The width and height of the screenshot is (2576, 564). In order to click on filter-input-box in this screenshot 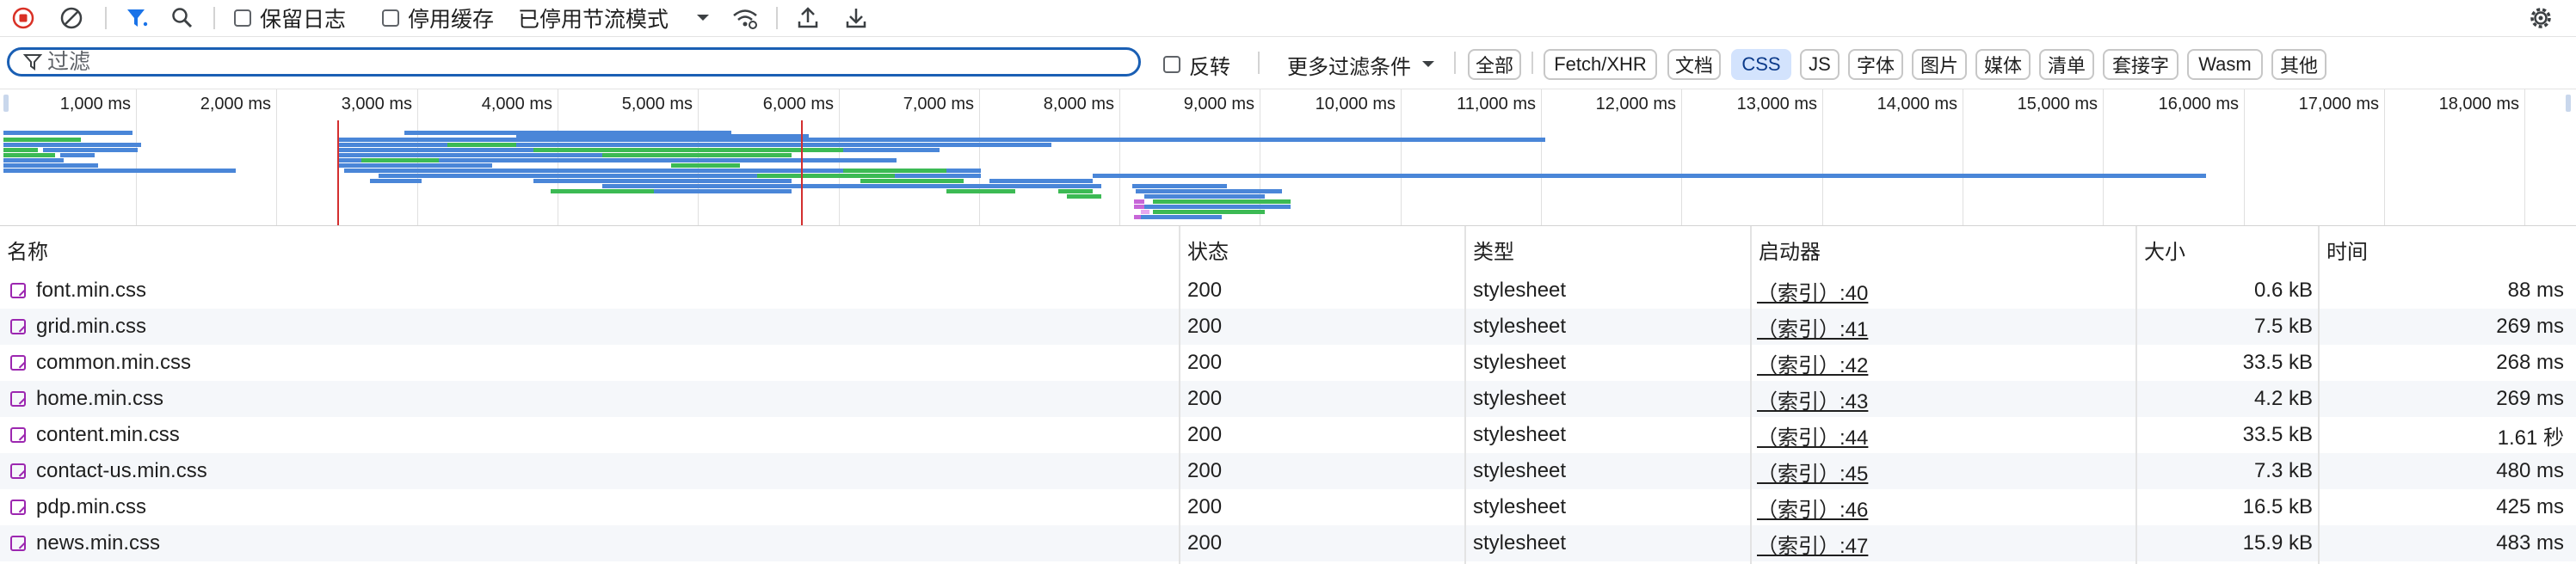, I will do `click(574, 62)`.